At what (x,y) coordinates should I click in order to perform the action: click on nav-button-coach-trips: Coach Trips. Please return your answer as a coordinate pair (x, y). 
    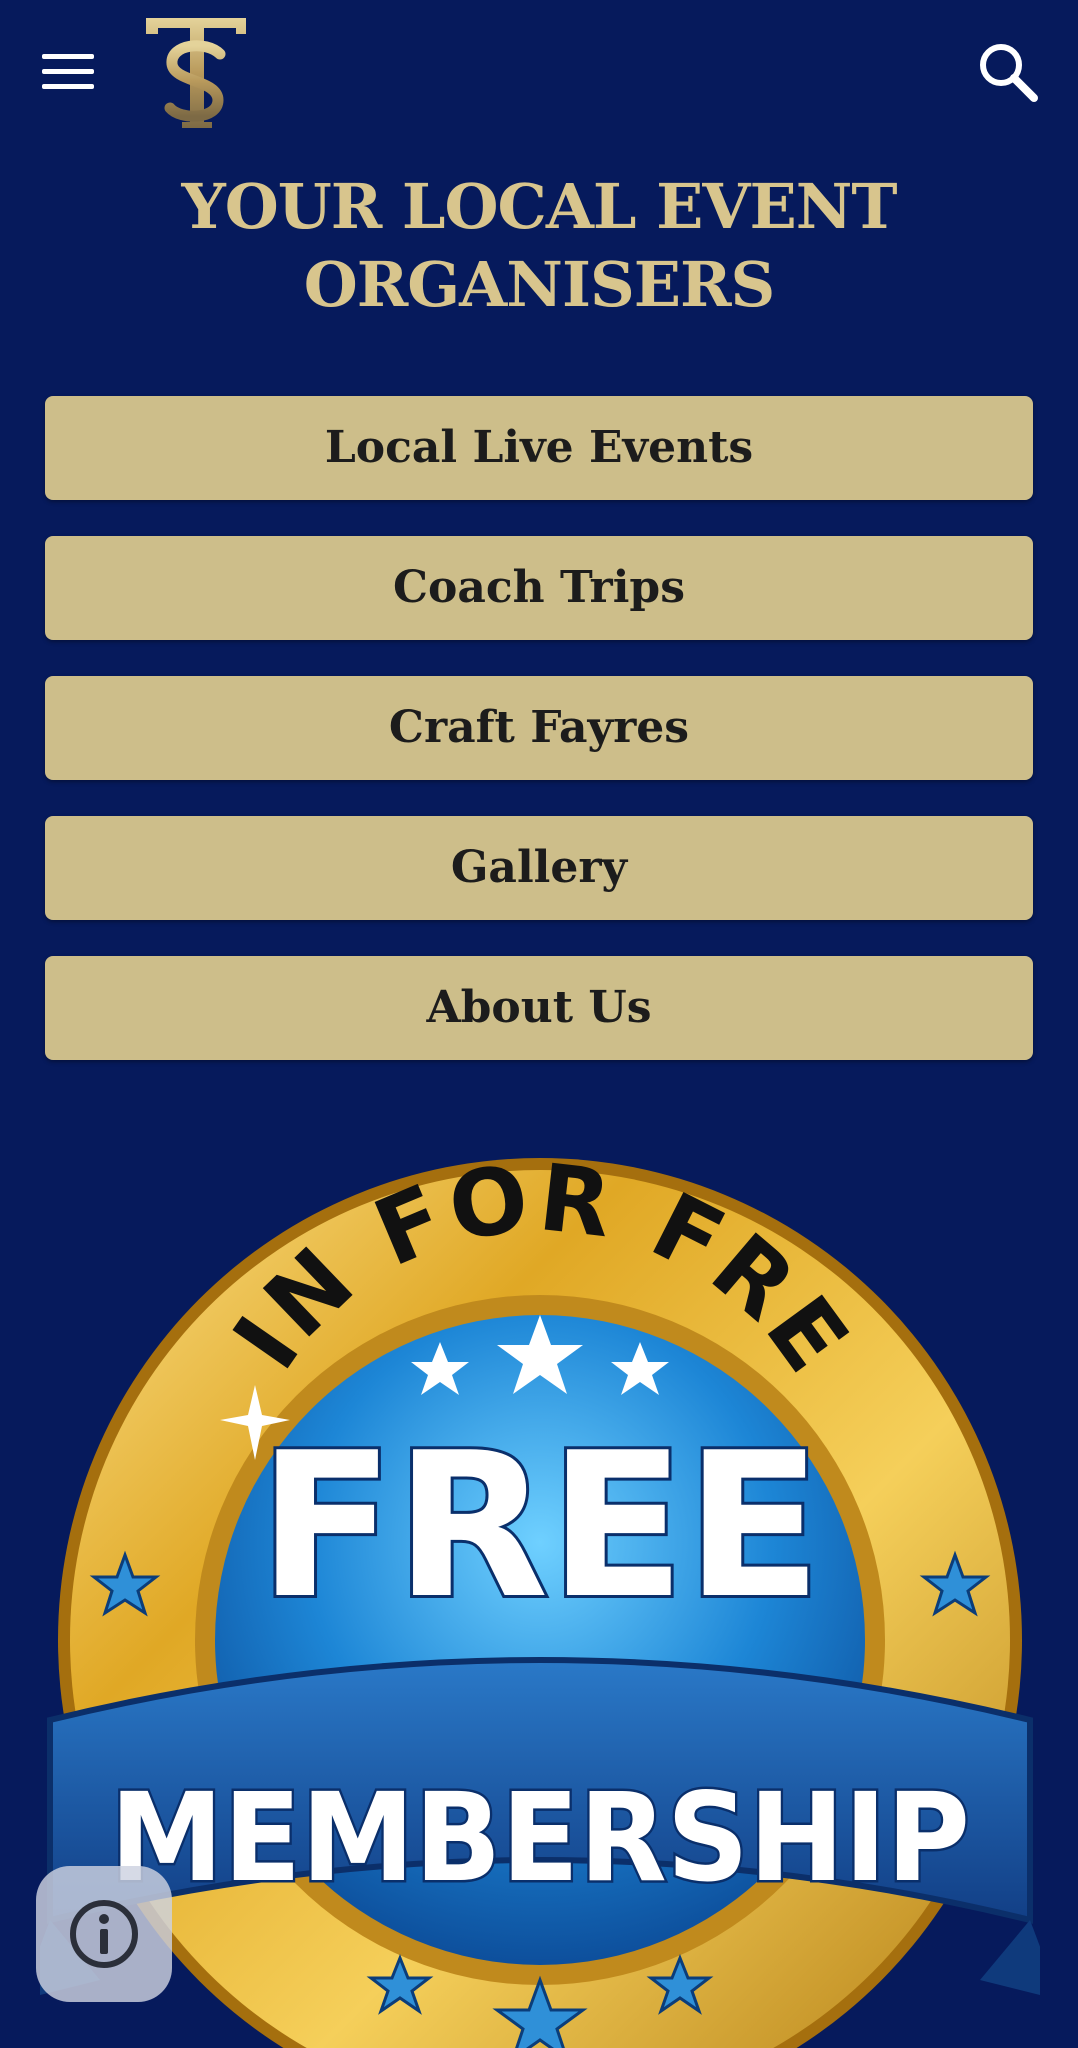
    Looking at the image, I should click on (539, 588).